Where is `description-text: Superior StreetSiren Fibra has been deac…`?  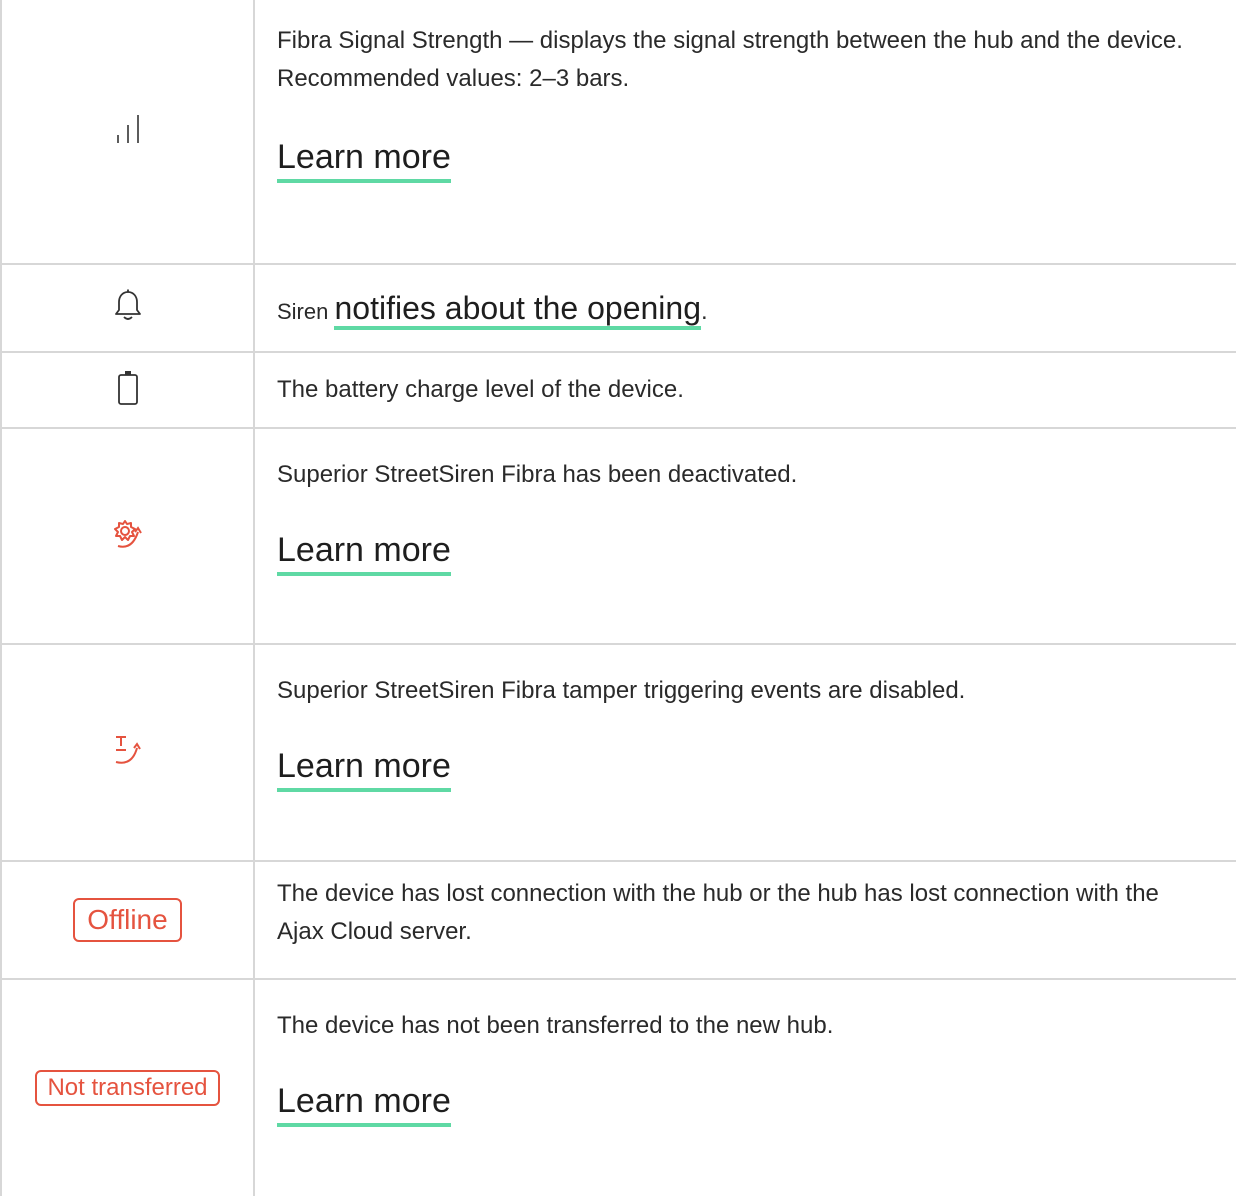 description-text: Superior StreetSiren Fibra has been deac… is located at coordinates (537, 474).